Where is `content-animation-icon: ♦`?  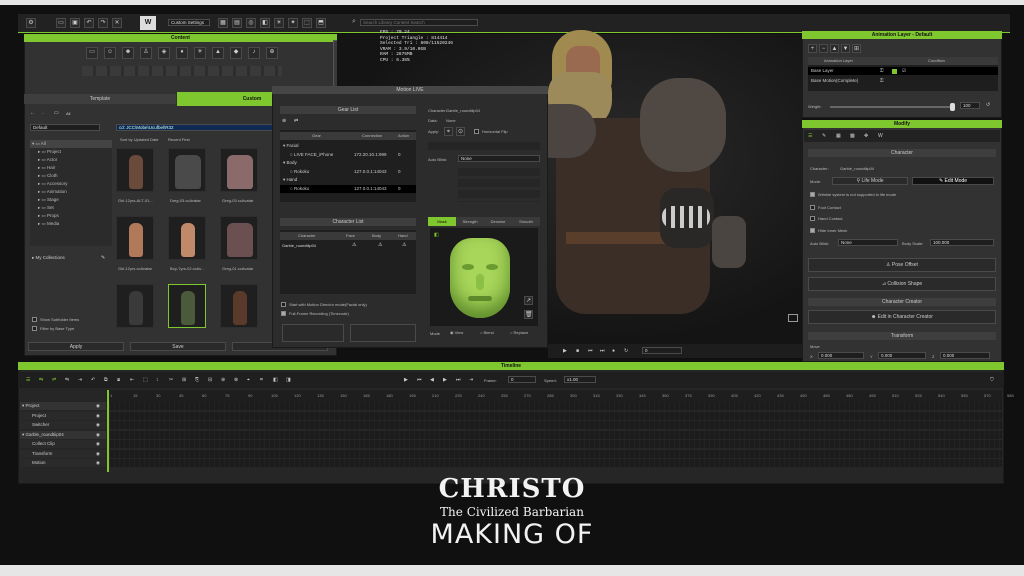 content-animation-icon: ♦ is located at coordinates (182, 53).